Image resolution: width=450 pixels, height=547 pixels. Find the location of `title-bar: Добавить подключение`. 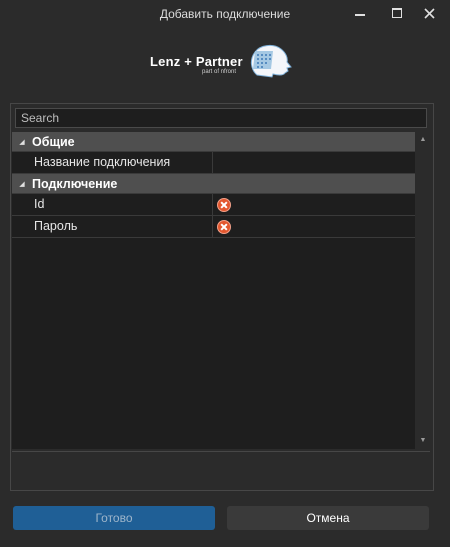

title-bar: Добавить подключение is located at coordinates (225, 15).